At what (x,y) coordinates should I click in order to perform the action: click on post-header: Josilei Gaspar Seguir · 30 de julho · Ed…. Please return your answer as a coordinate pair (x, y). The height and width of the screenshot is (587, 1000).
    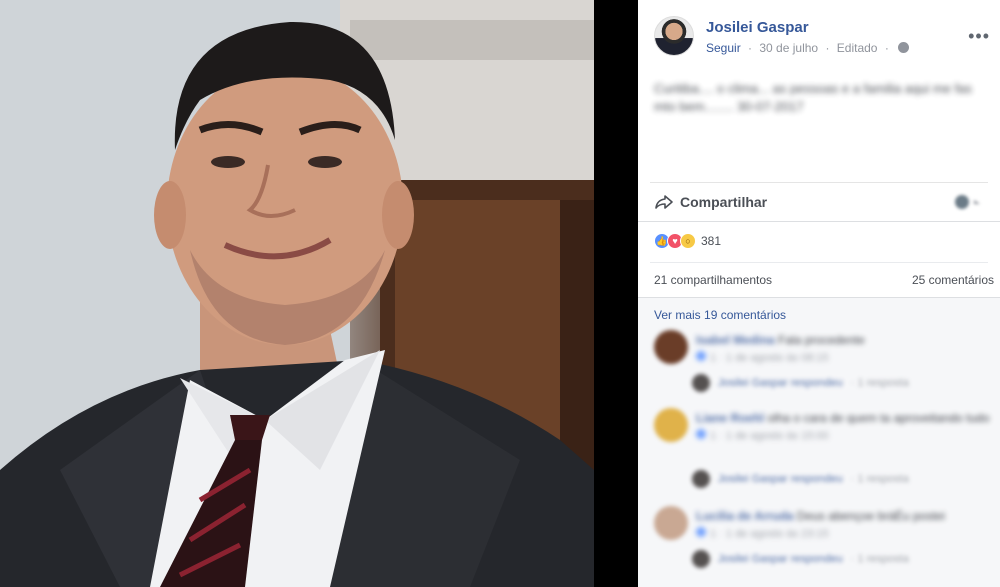
    Looking at the image, I should click on (819, 35).